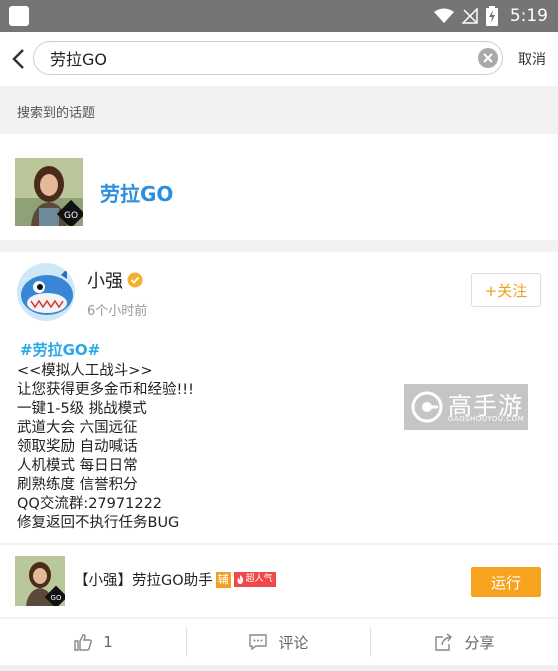  What do you see at coordinates (469, 16) in the screenshot?
I see `no-signal-icon` at bounding box center [469, 16].